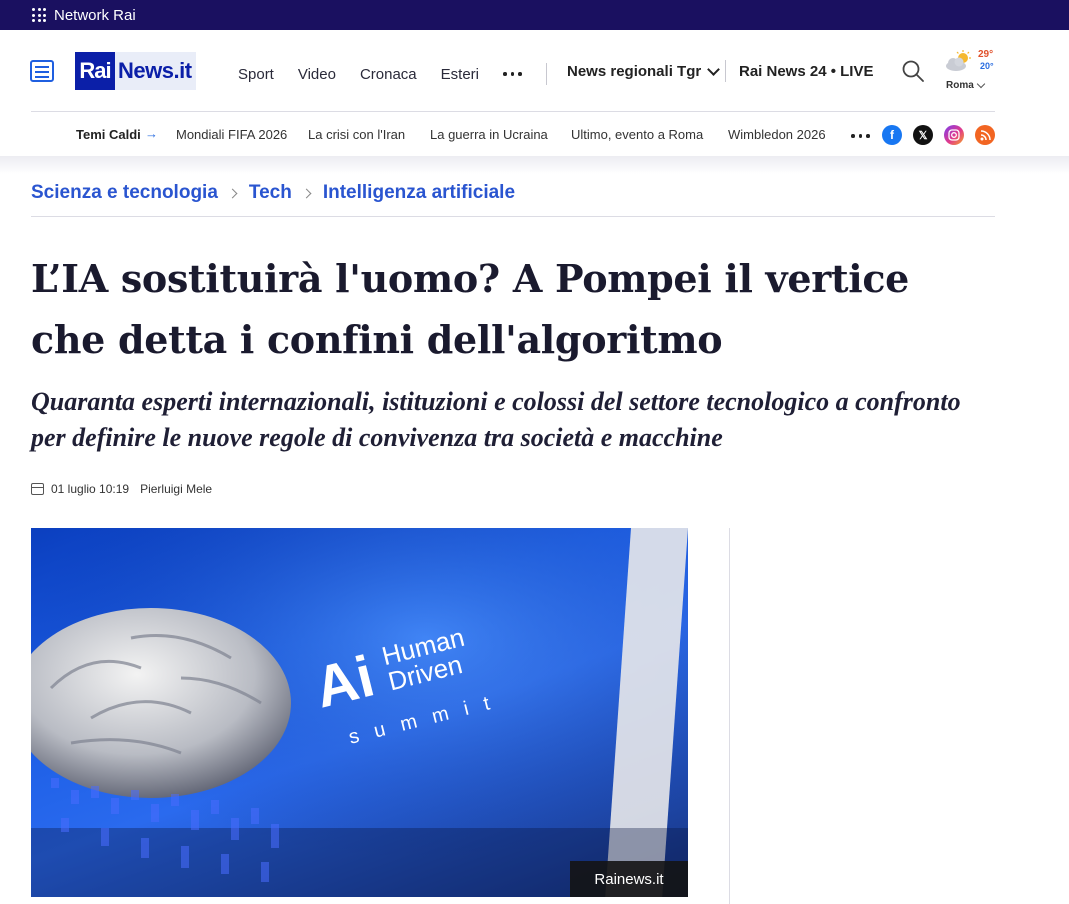  Describe the element at coordinates (958, 60) in the screenshot. I see `partly-cloudy-icon` at that location.